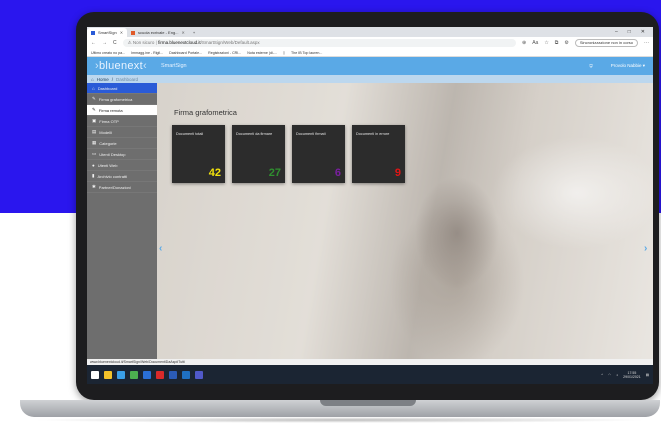 Image resolution: width=661 pixels, height=426 pixels. I want to click on word-icon, so click(173, 374).